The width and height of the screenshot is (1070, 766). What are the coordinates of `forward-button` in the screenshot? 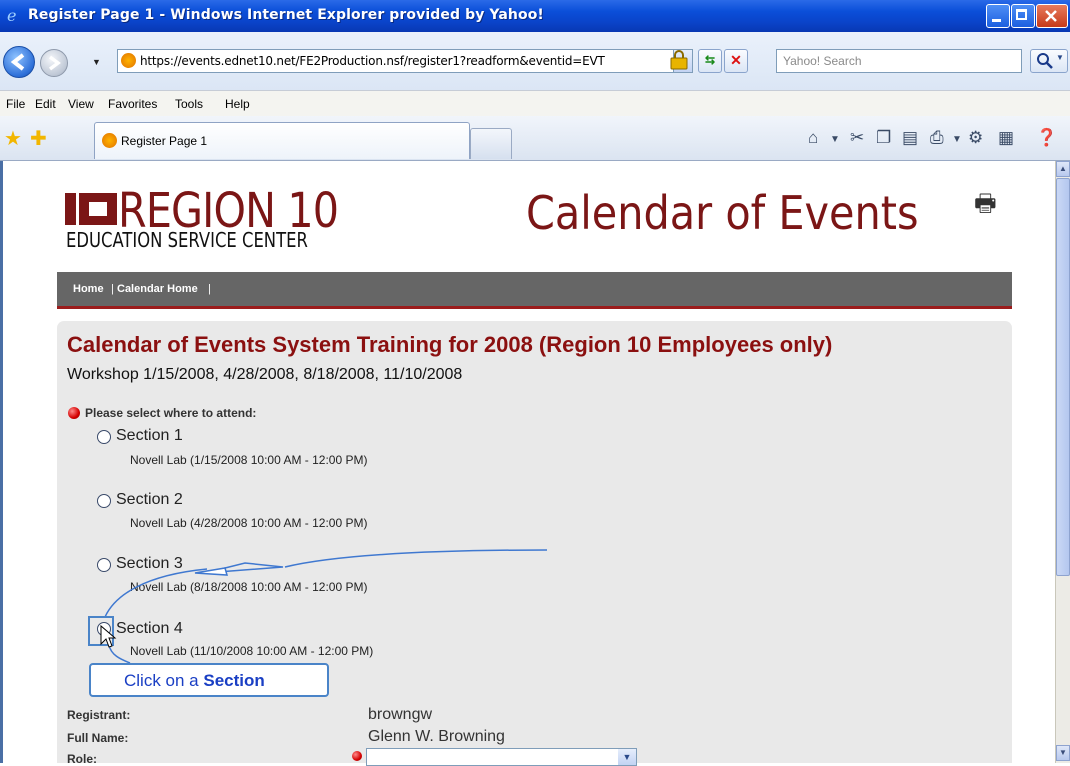 It's located at (54, 63).